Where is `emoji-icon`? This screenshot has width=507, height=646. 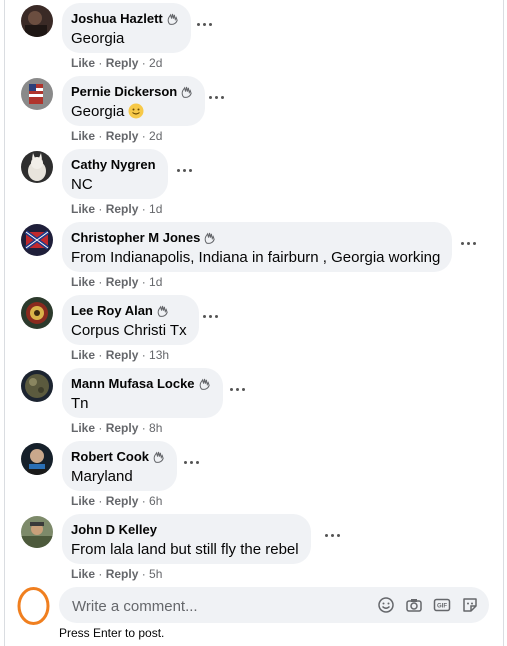
emoji-icon is located at coordinates (386, 605).